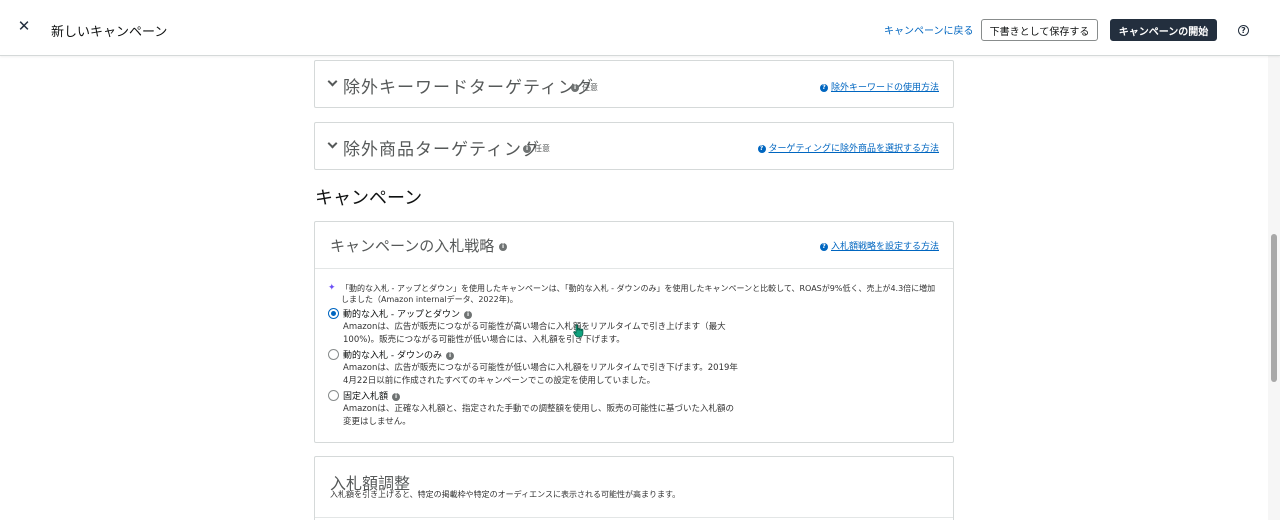  Describe the element at coordinates (1163, 30) in the screenshot. I see `start-campaign-button: キャンペーンの開始` at that location.